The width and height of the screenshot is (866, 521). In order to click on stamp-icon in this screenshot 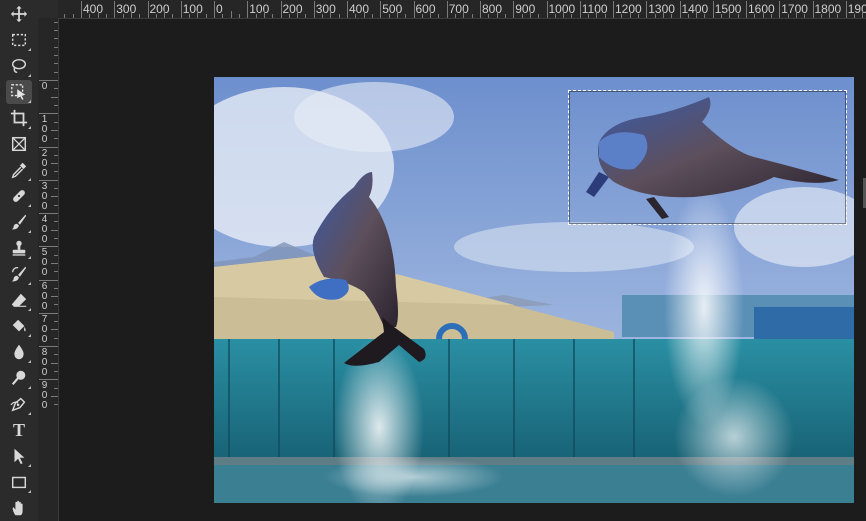, I will do `click(19, 248)`.